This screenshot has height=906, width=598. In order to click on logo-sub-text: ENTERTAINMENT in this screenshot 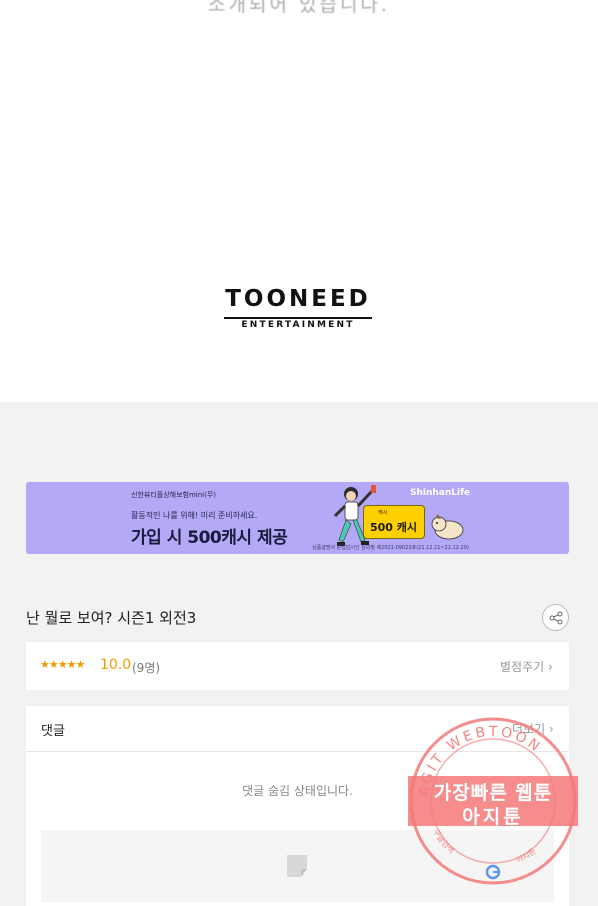, I will do `click(298, 325)`.